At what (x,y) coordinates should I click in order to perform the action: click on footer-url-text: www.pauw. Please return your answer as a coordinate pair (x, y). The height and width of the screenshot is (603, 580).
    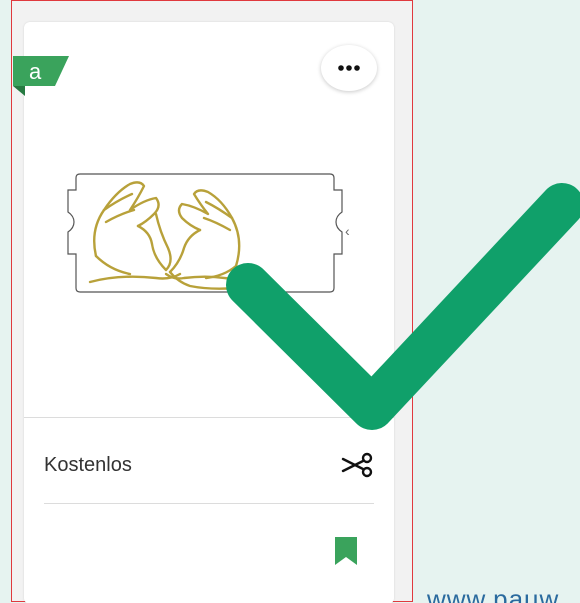
    Looking at the image, I should click on (493, 593).